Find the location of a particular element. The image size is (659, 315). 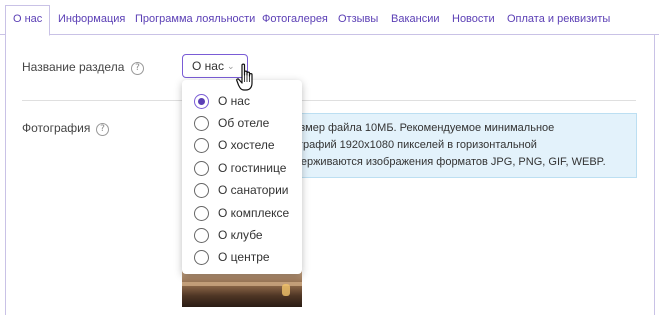

option-sanatorium: О санатории is located at coordinates (241, 190).